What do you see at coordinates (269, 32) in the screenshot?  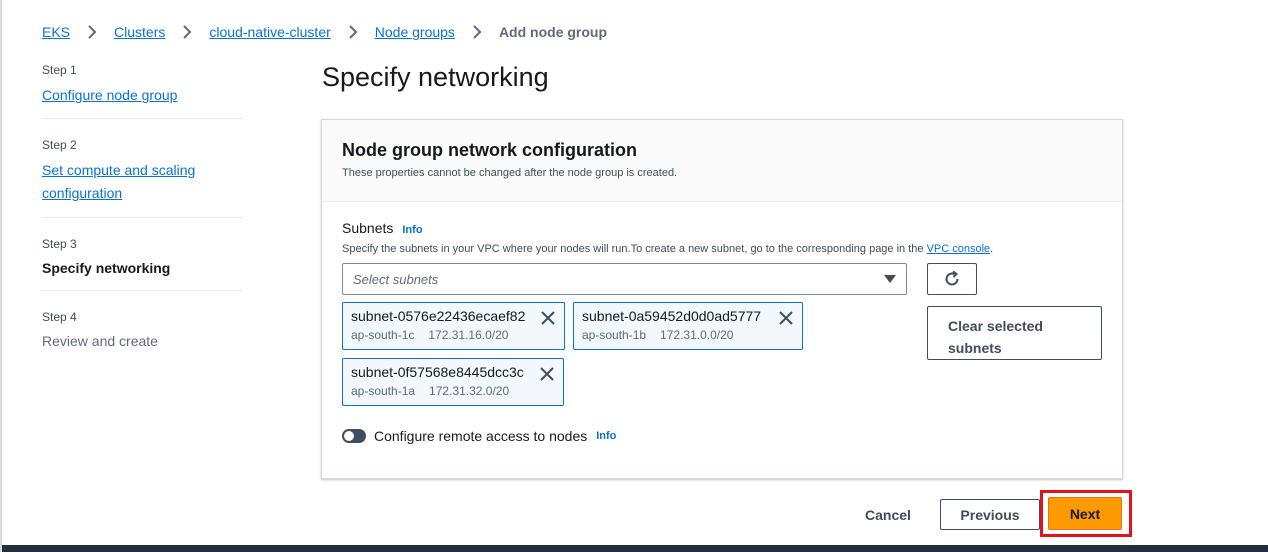 I see `breadcrumb-cluster: cloud-native-cluster` at bounding box center [269, 32].